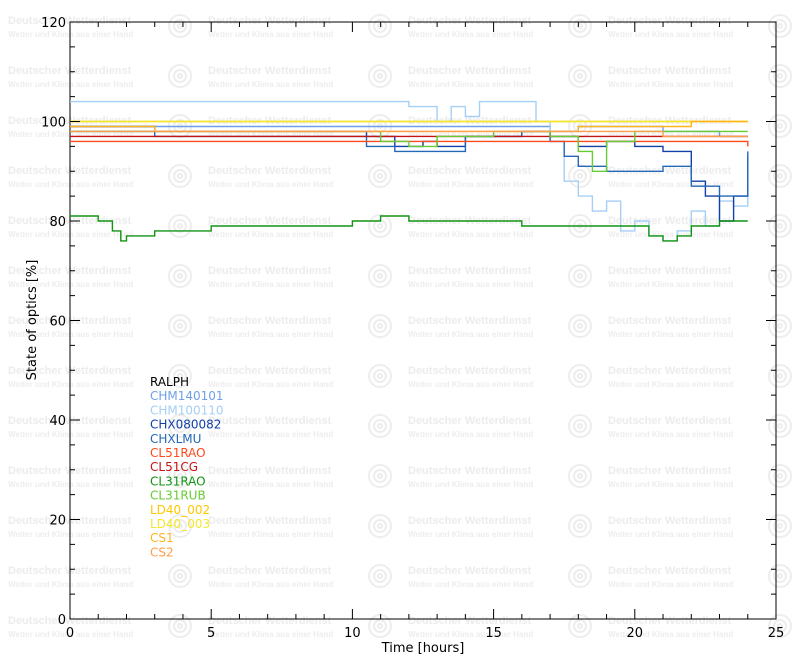 Image resolution: width=800 pixels, height=665 pixels. I want to click on y-tick-label: 80, so click(57, 222).